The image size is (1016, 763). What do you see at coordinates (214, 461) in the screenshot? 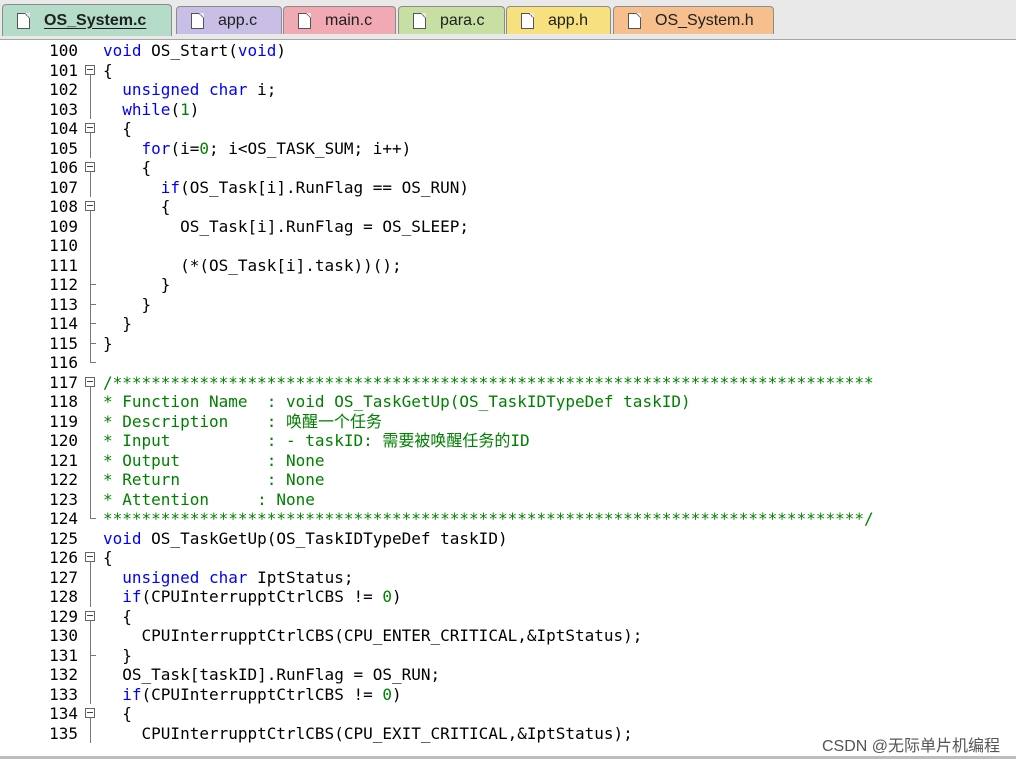
I see `code-text: * Output : None` at bounding box center [214, 461].